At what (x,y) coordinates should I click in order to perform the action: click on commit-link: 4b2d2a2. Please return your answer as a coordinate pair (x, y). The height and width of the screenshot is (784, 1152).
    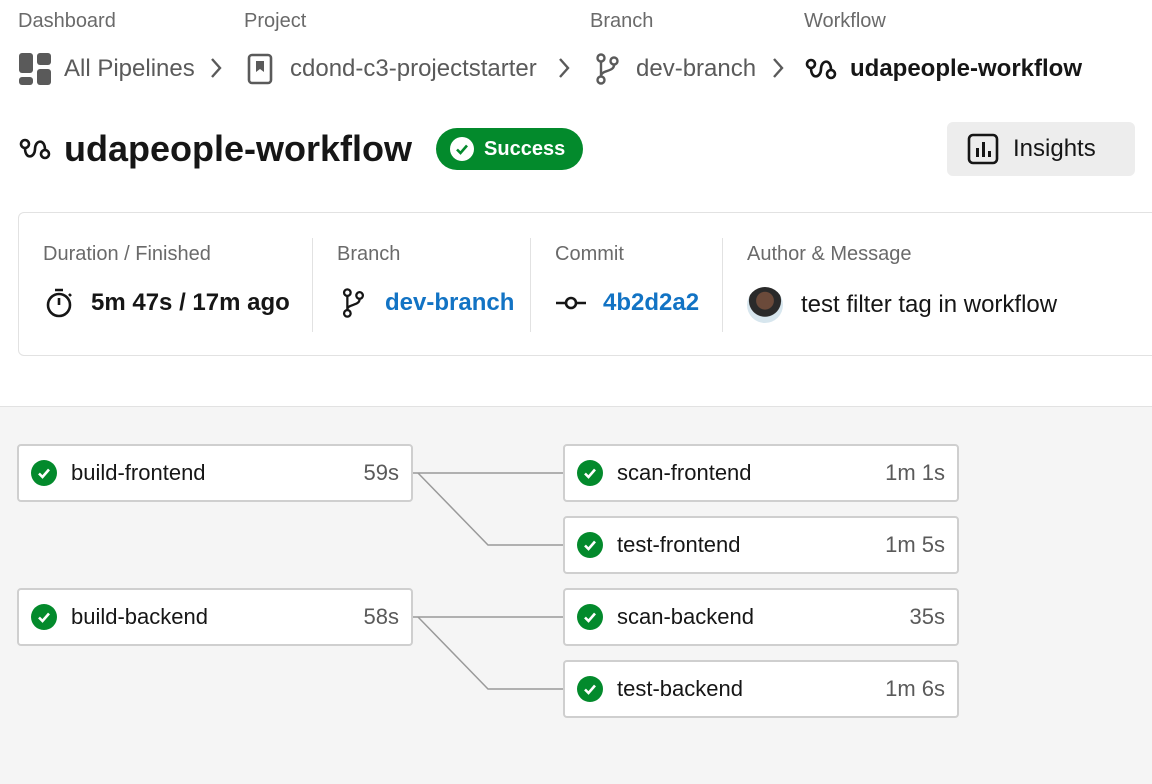
    Looking at the image, I should click on (651, 303).